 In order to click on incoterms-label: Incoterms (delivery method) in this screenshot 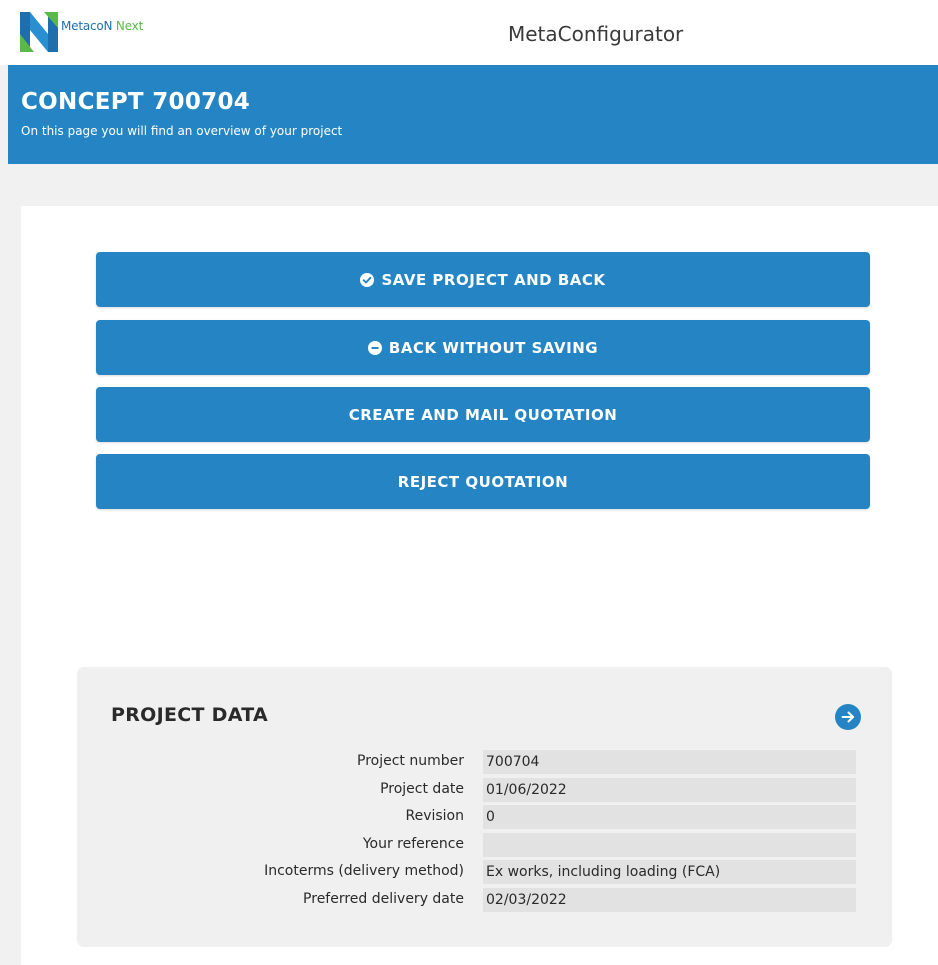, I will do `click(364, 871)`.